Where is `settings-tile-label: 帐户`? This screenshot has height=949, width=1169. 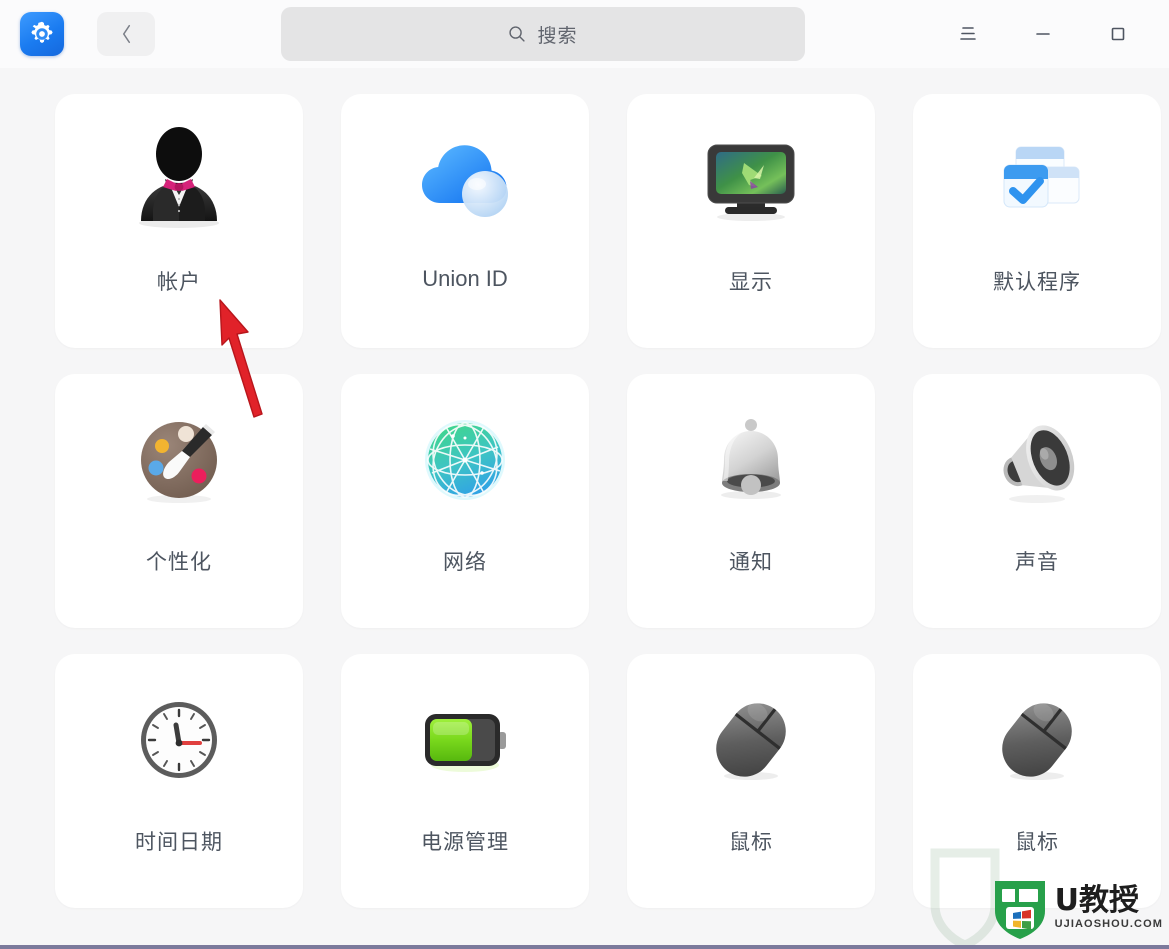
settings-tile-label: 帐户 is located at coordinates (179, 282).